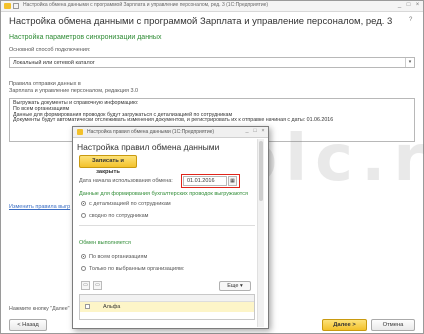 Image resolution: width=424 pixels, height=334 pixels. I want to click on dialog-minimize-button: _, so click(247, 131).